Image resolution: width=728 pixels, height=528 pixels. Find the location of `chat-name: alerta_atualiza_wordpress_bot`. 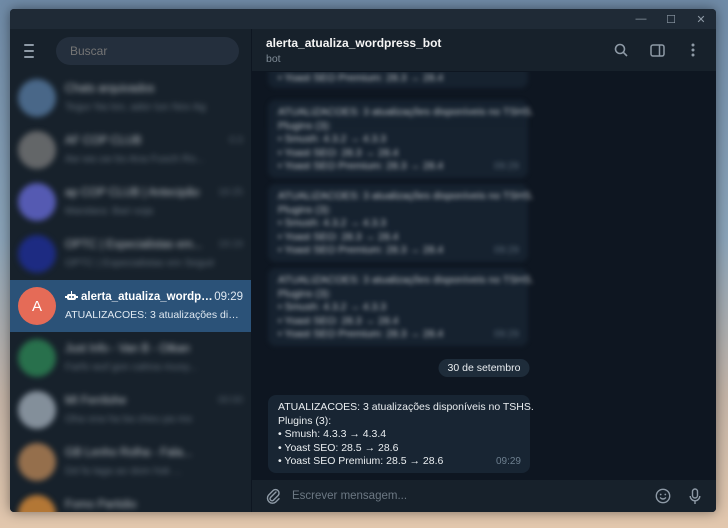

chat-name: alerta_atualiza_wordpress_bot is located at coordinates (139, 297).